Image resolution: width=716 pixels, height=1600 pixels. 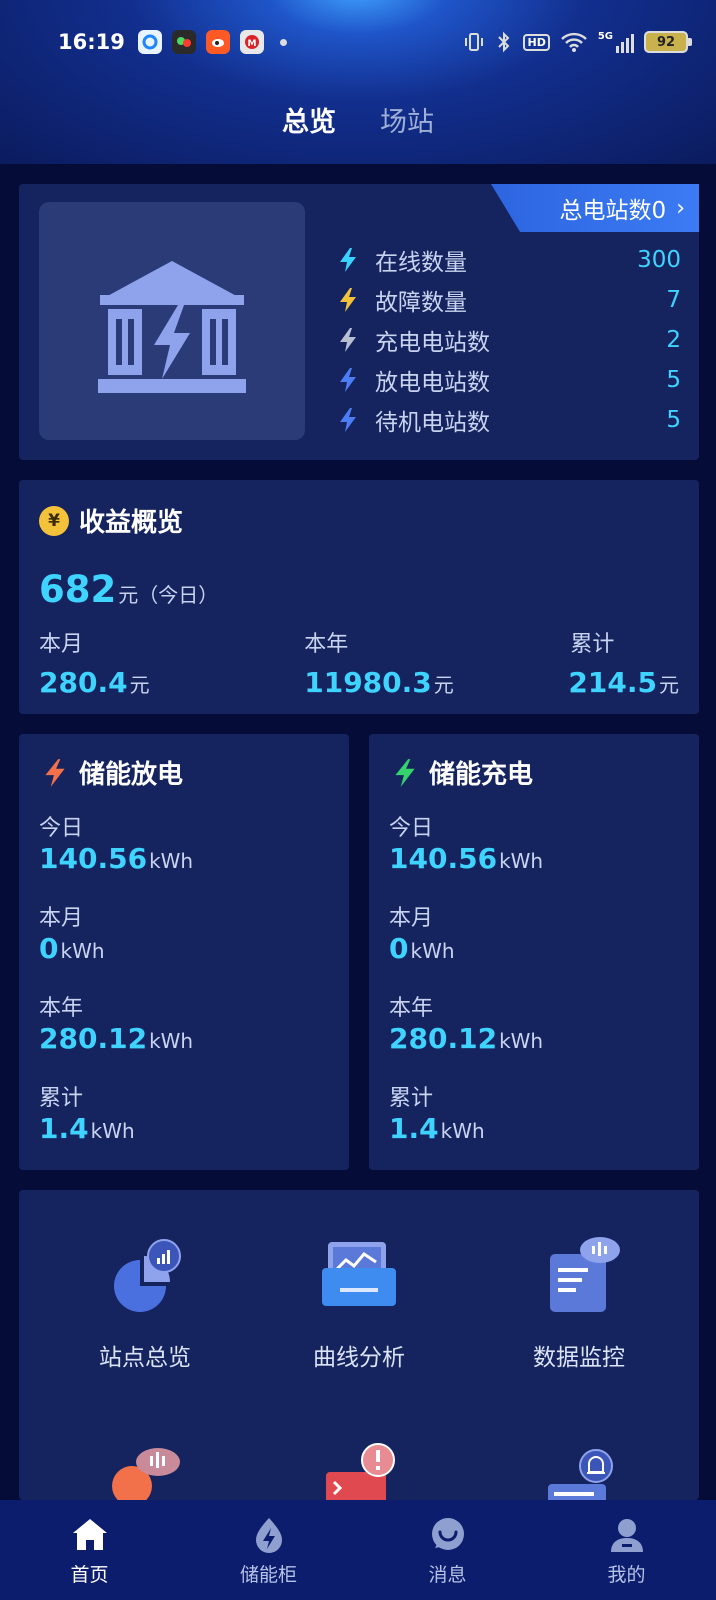 I want to click on discharge-month: 本月 0 kWh, so click(x=72, y=932).